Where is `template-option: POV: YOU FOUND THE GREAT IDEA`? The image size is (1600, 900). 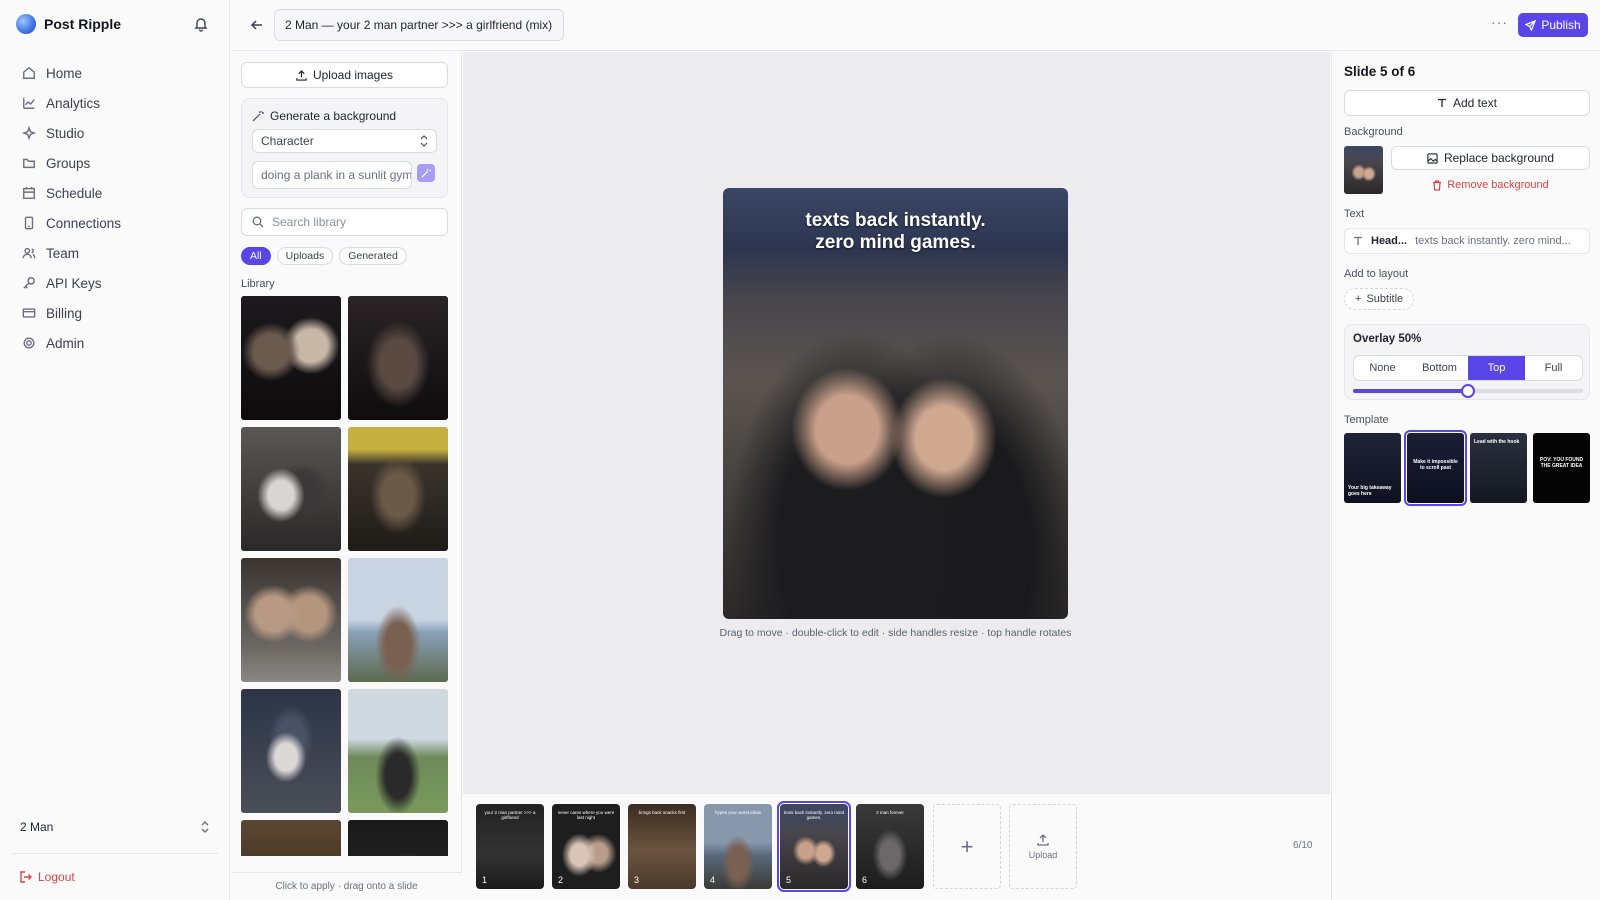 template-option: POV: YOU FOUND THE GREAT IDEA is located at coordinates (1561, 468).